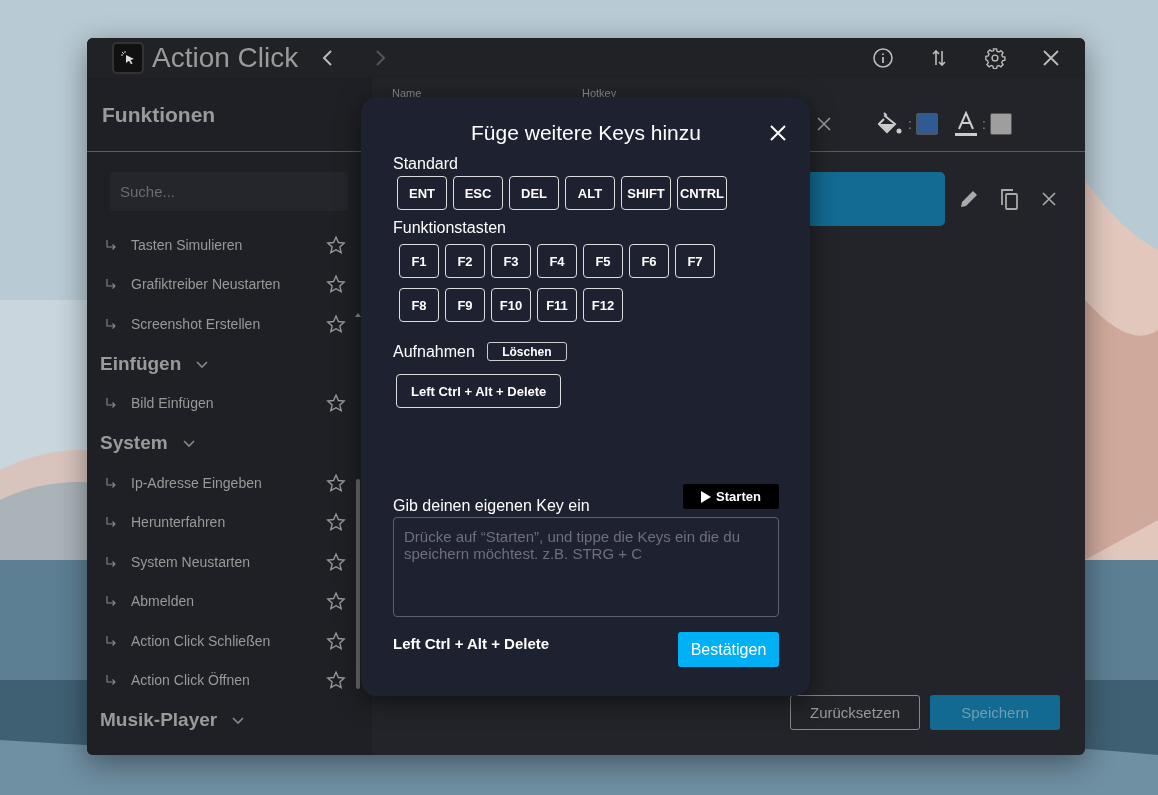 This screenshot has height=795, width=1158. What do you see at coordinates (891, 124) in the screenshot?
I see `paint-bucket-icon` at bounding box center [891, 124].